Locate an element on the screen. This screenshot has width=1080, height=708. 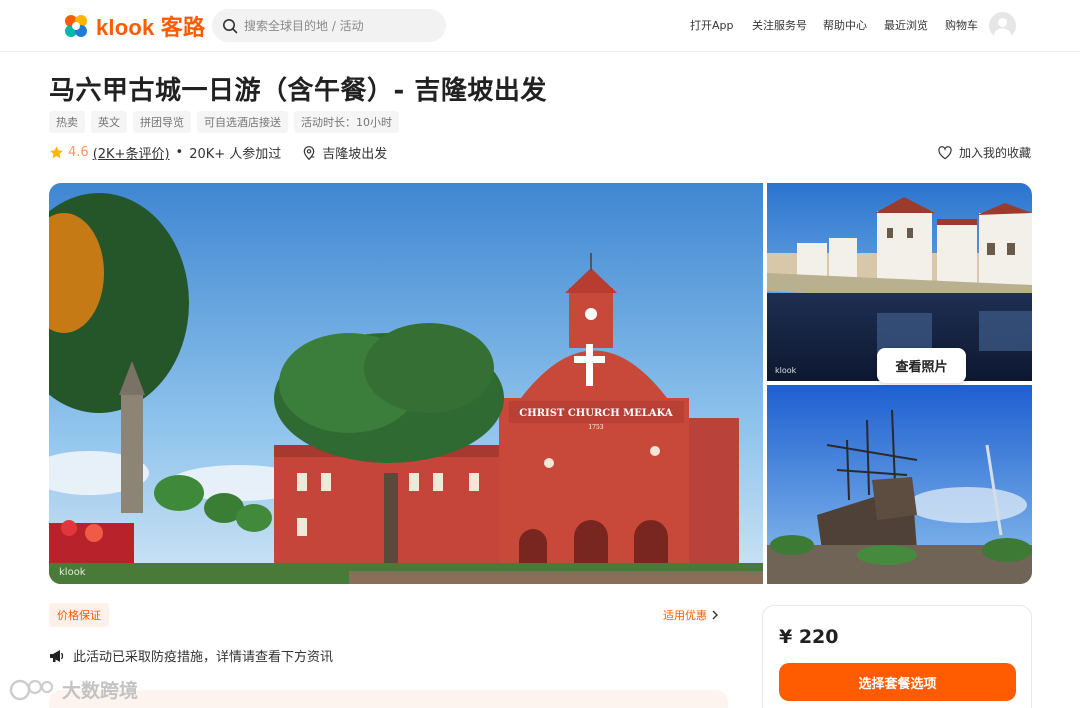
search-bar is located at coordinates (329, 25).